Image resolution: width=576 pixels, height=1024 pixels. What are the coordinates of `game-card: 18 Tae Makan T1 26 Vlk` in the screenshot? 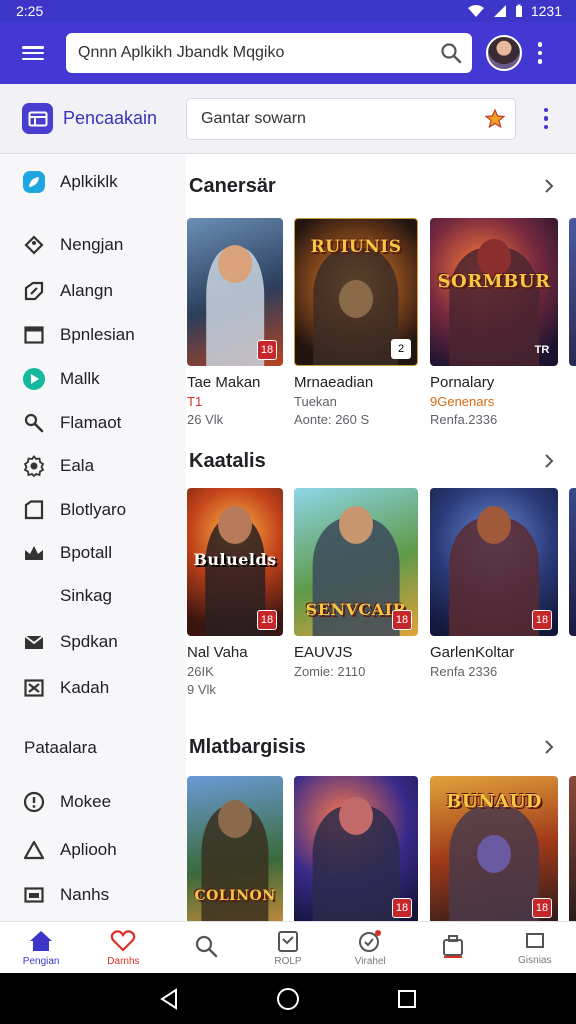 It's located at (235, 322).